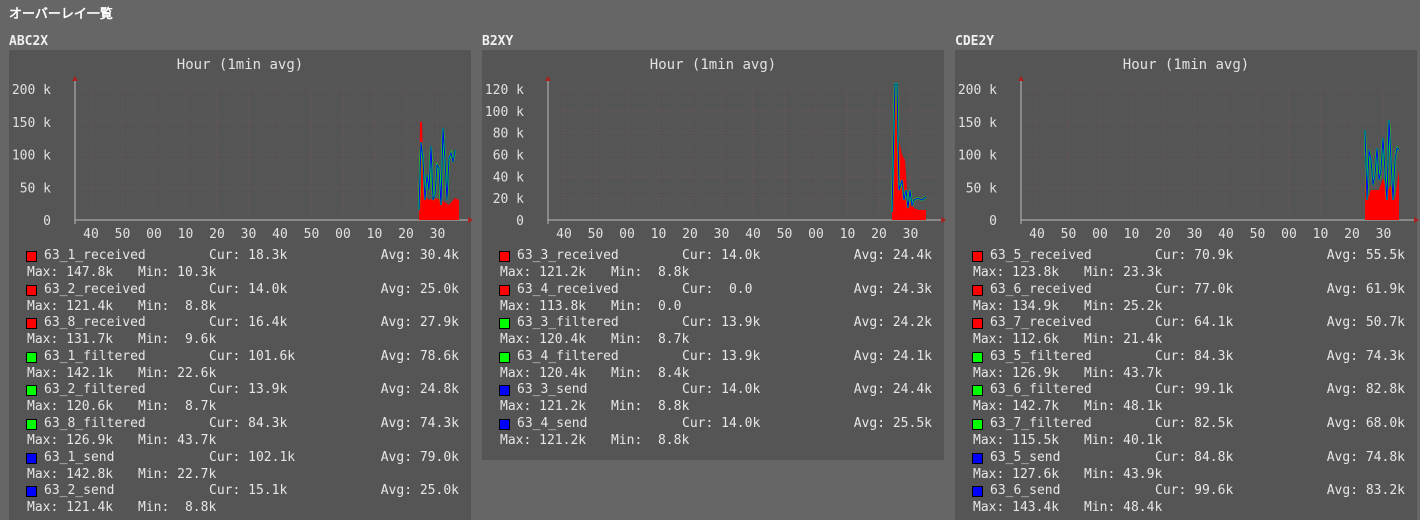 Image resolution: width=1420 pixels, height=520 pixels. I want to click on series-max: Max: 120.6k, so click(70, 407).